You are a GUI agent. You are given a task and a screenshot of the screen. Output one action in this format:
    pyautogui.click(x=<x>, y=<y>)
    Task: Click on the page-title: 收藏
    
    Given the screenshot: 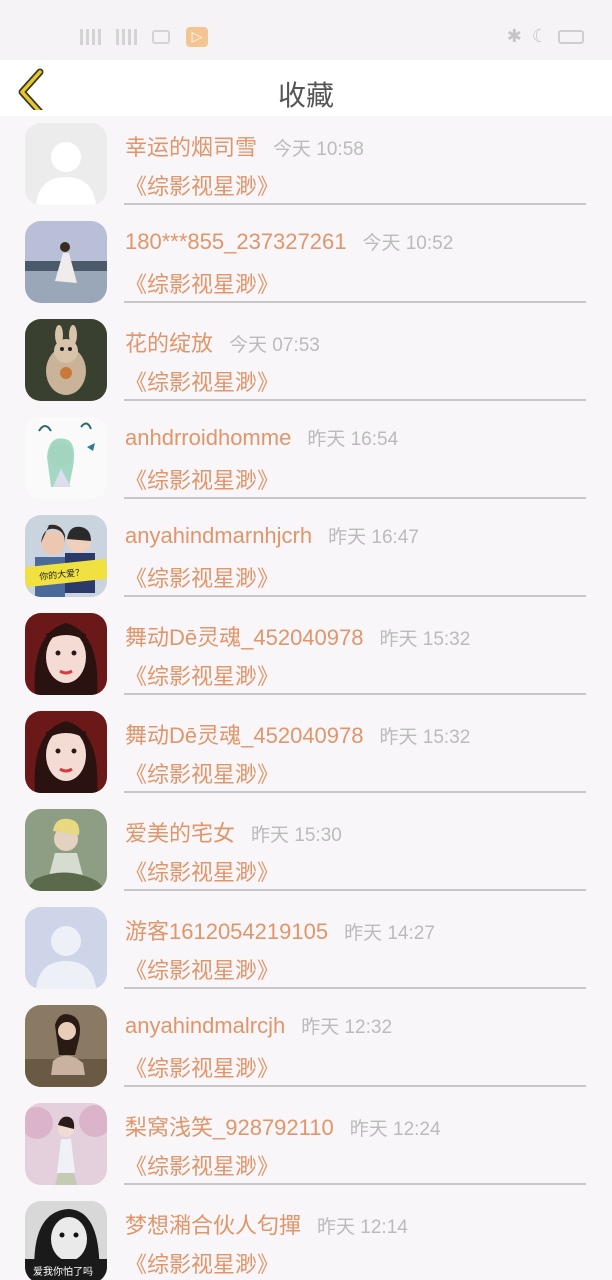 What is the action you would take?
    pyautogui.click(x=305, y=95)
    